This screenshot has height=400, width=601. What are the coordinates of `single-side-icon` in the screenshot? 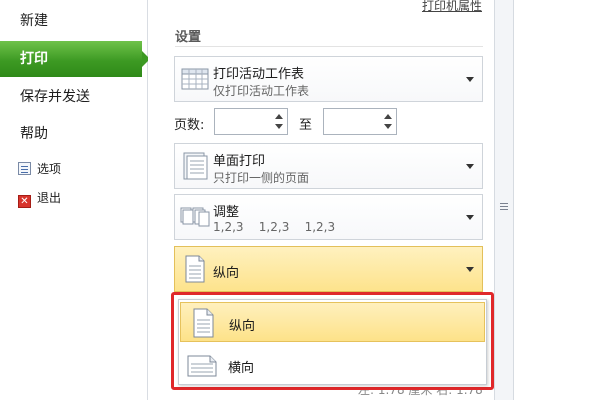 It's located at (195, 166).